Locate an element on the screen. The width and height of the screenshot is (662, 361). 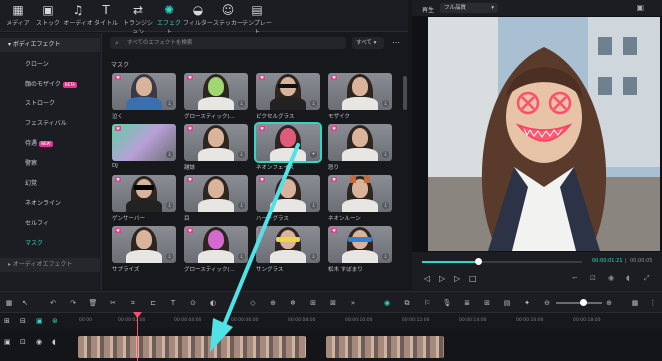
annotation-arrow is located at coordinates (255, 247).